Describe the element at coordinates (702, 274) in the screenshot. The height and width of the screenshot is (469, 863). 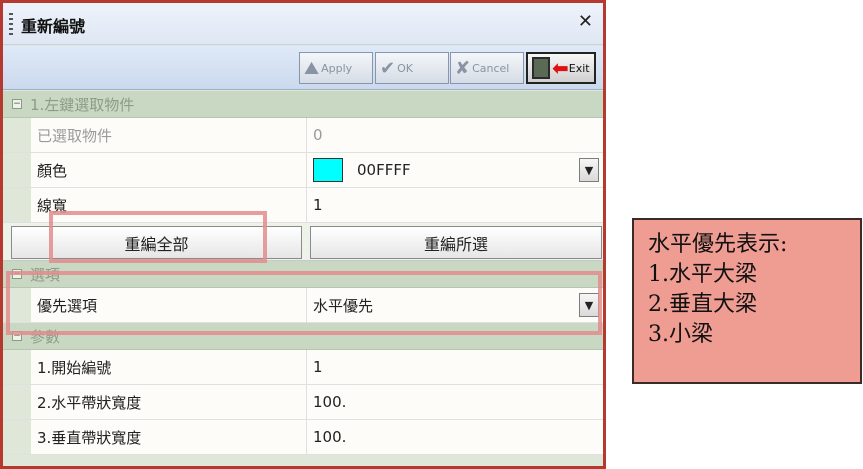
I see `note-line: 1.水平大梁` at that location.